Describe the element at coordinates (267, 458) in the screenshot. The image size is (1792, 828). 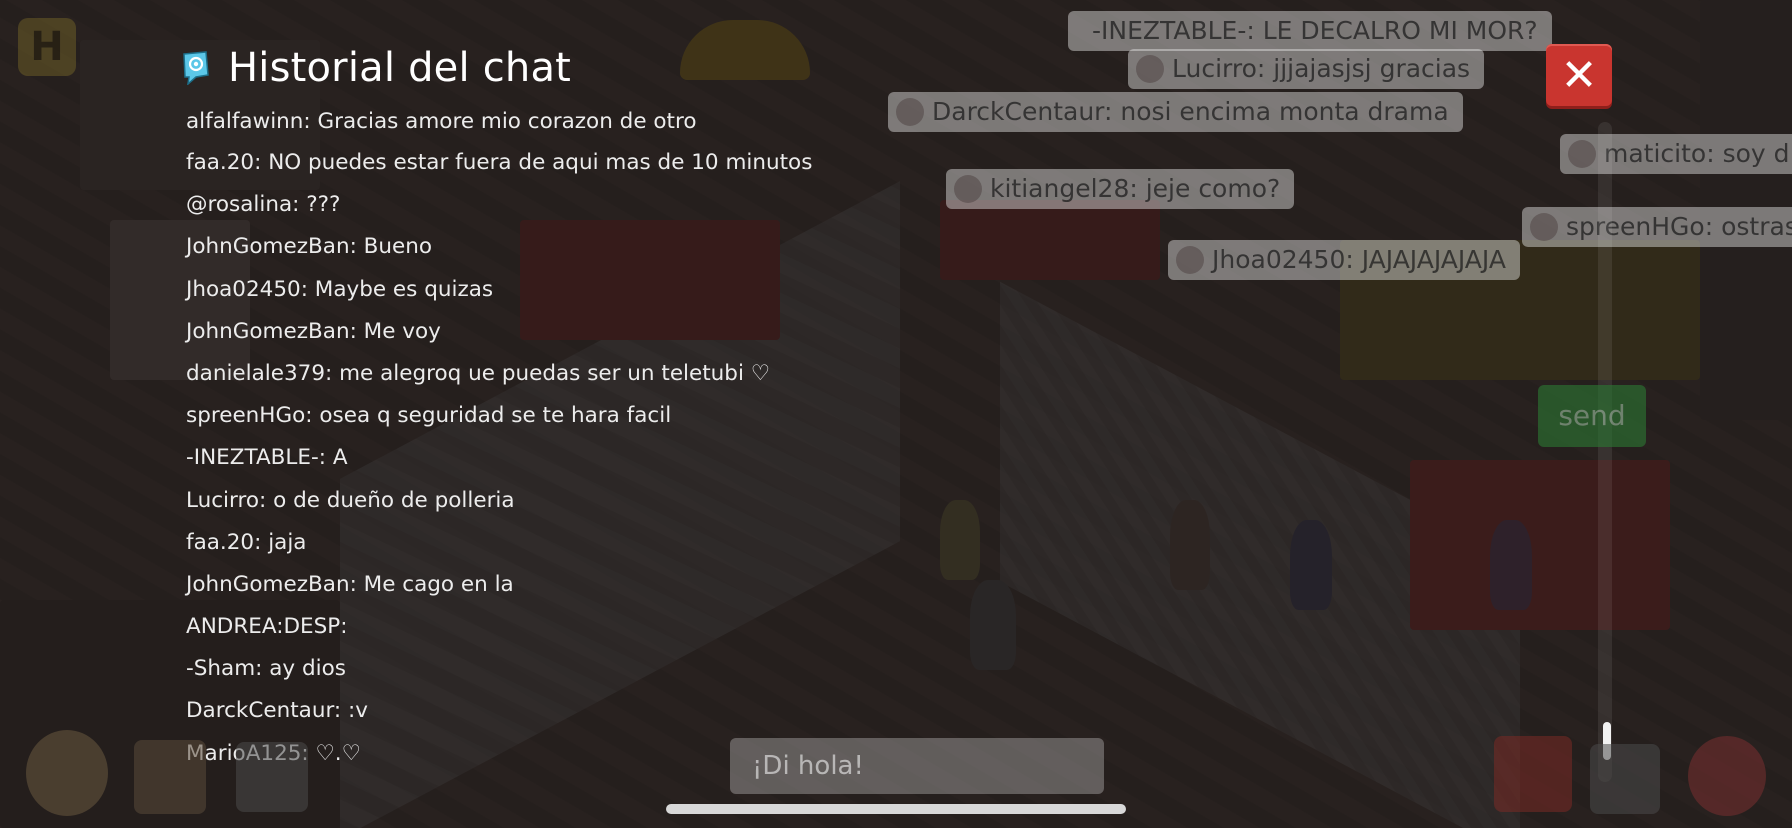
I see `chat-message: -INEZTABLE-: A` at that location.